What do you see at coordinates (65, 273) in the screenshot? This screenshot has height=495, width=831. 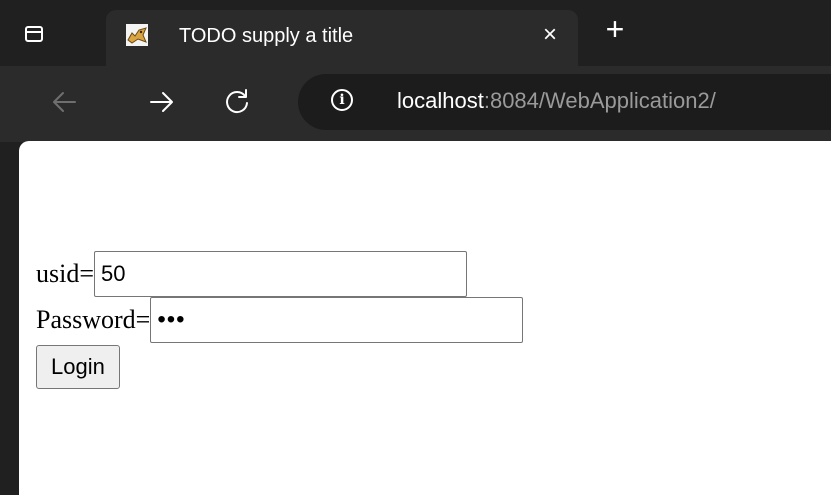 I see `usid-label: usid=` at bounding box center [65, 273].